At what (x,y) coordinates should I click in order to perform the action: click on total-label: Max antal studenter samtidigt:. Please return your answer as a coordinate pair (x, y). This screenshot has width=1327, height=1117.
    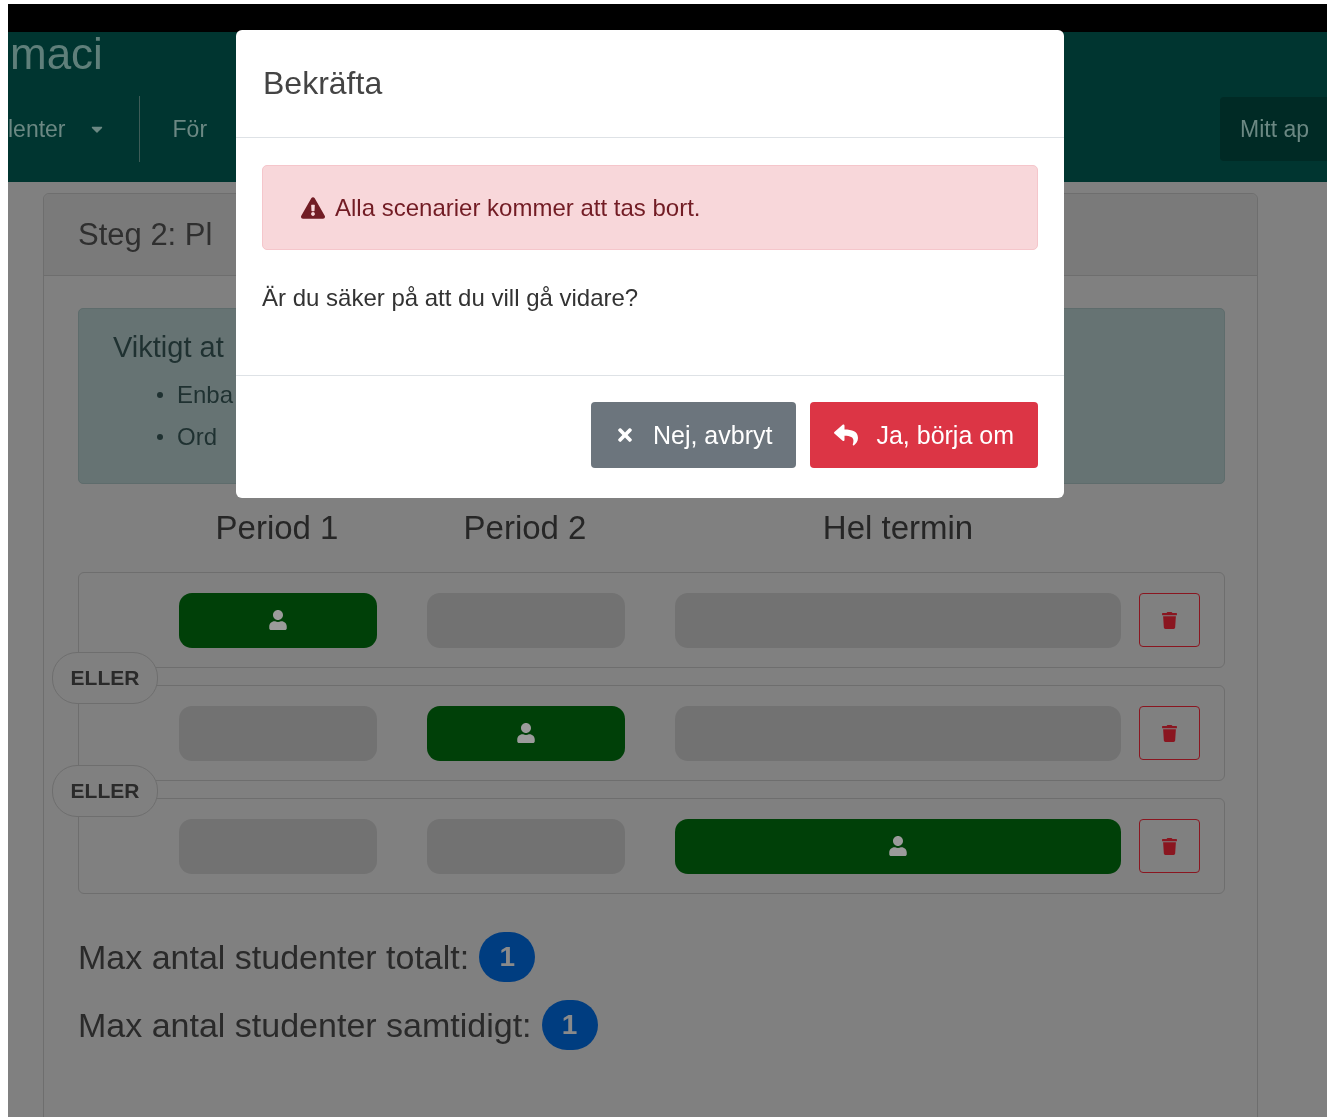
    Looking at the image, I should click on (305, 1025).